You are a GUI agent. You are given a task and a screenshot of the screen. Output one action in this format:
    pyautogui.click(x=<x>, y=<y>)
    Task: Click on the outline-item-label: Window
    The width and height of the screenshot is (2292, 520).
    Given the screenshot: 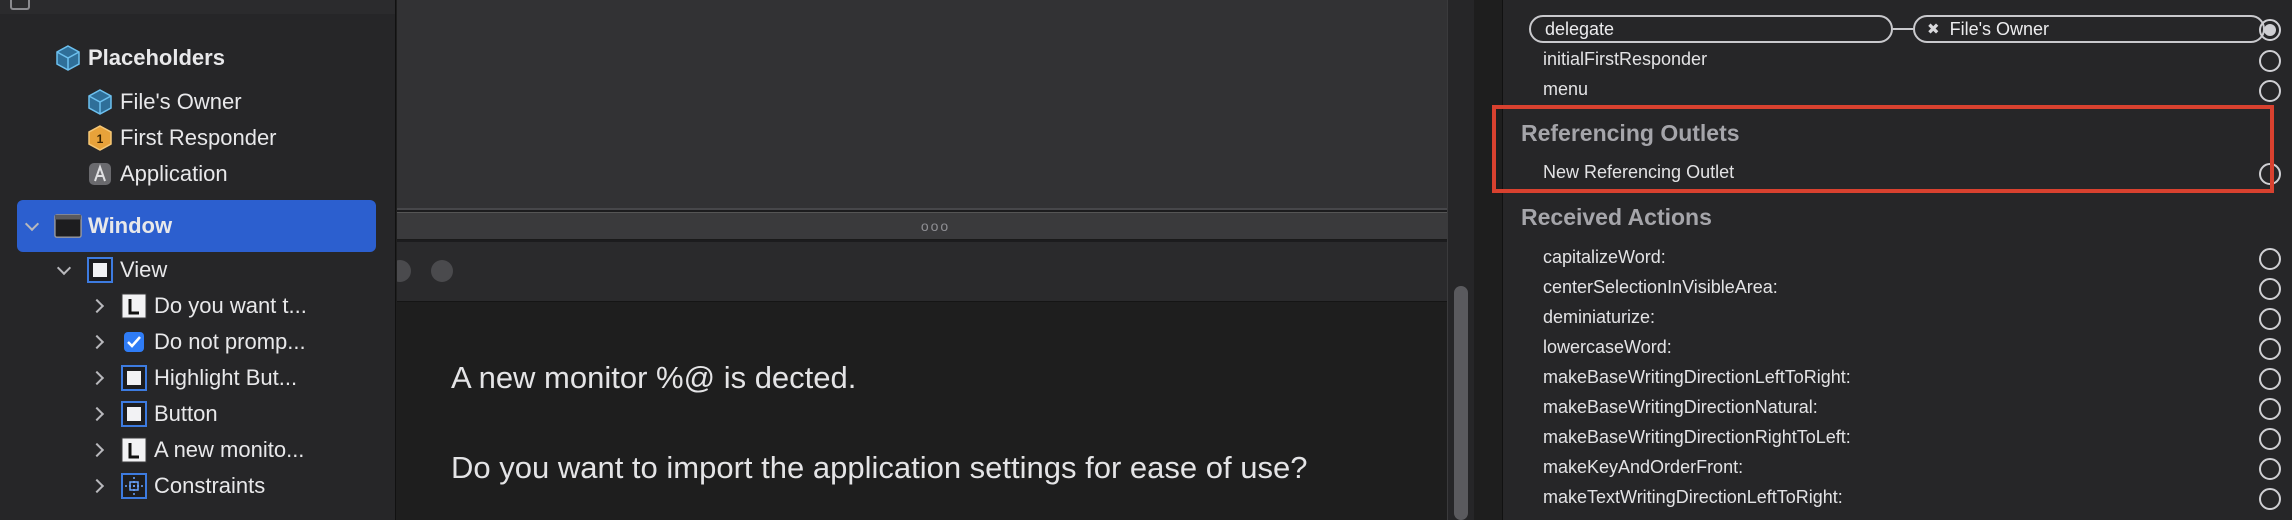 What is the action you would take?
    pyautogui.click(x=130, y=225)
    